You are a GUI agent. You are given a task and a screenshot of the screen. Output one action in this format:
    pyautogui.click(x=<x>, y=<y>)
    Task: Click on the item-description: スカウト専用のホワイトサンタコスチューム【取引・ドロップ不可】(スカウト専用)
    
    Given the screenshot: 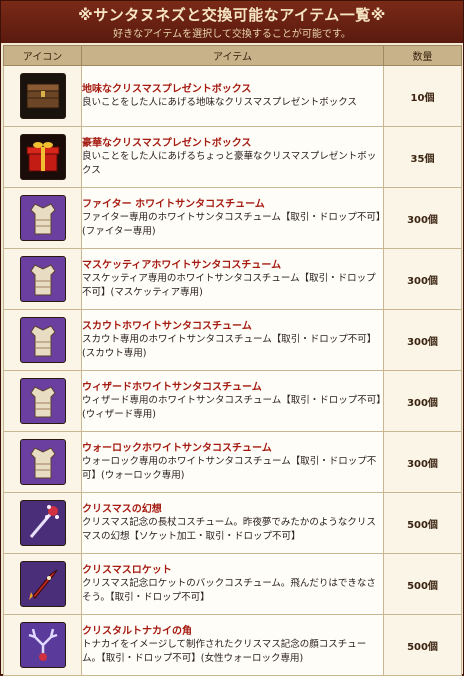 What is the action you would take?
    pyautogui.click(x=229, y=346)
    